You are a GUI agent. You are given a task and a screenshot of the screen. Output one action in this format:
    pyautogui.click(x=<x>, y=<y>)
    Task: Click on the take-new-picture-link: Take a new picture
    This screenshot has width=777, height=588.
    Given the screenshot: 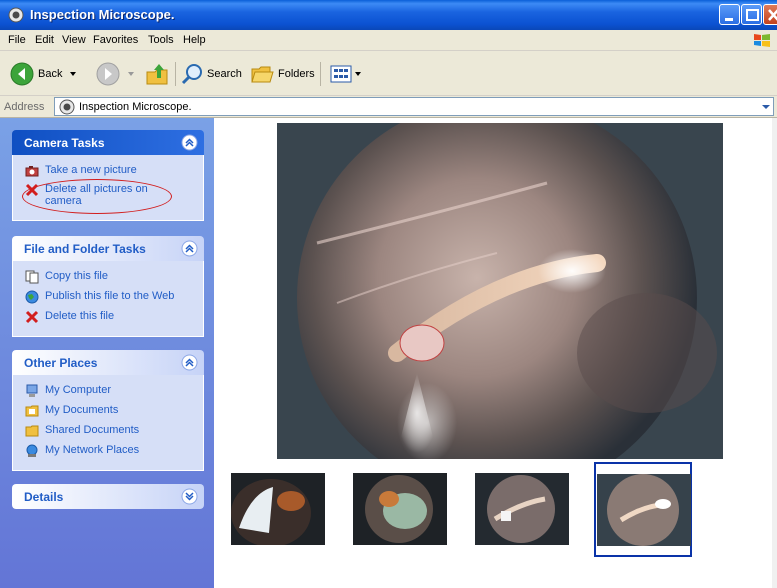 What is the action you would take?
    pyautogui.click(x=81, y=171)
    